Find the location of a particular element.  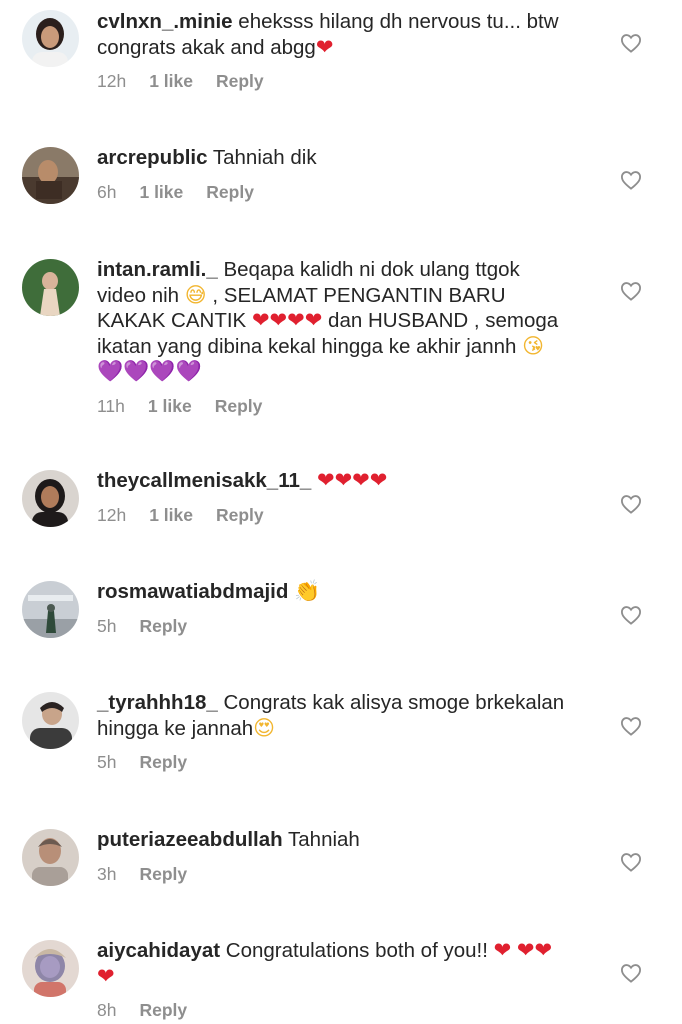

comment-content: Congratulations both of you!! is located at coordinates (356, 950).